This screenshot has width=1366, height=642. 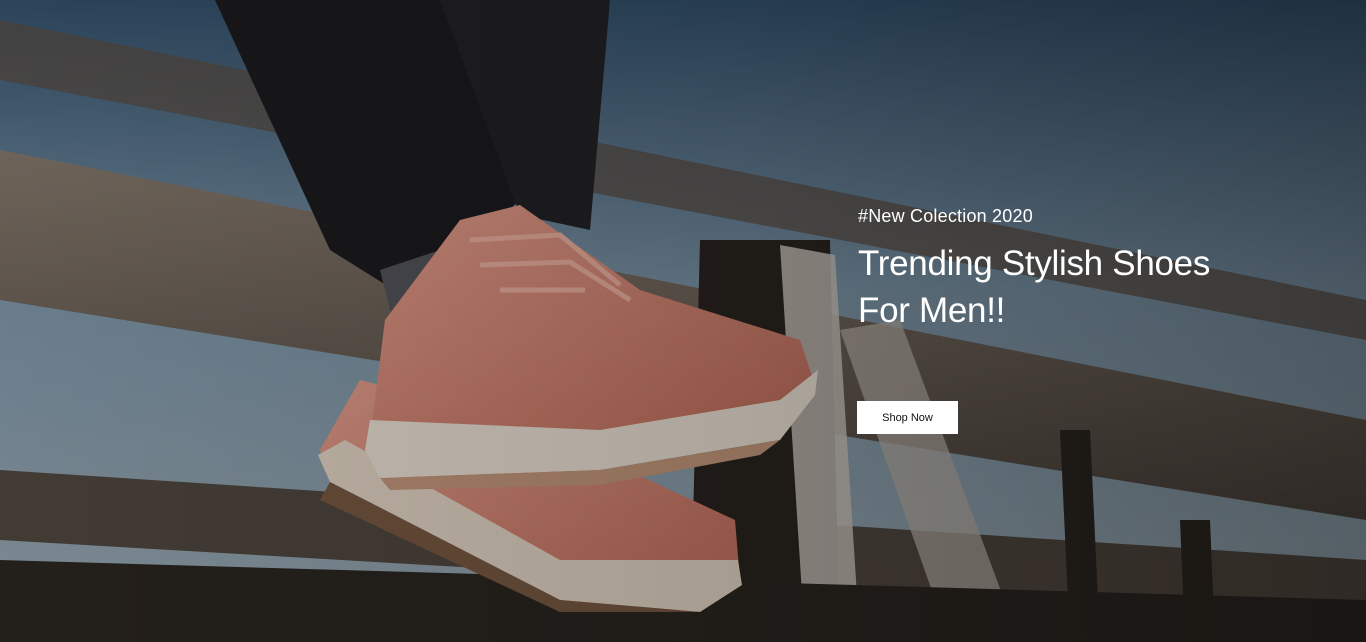 I want to click on collection-tag: #New Colection 2020, so click(x=945, y=216).